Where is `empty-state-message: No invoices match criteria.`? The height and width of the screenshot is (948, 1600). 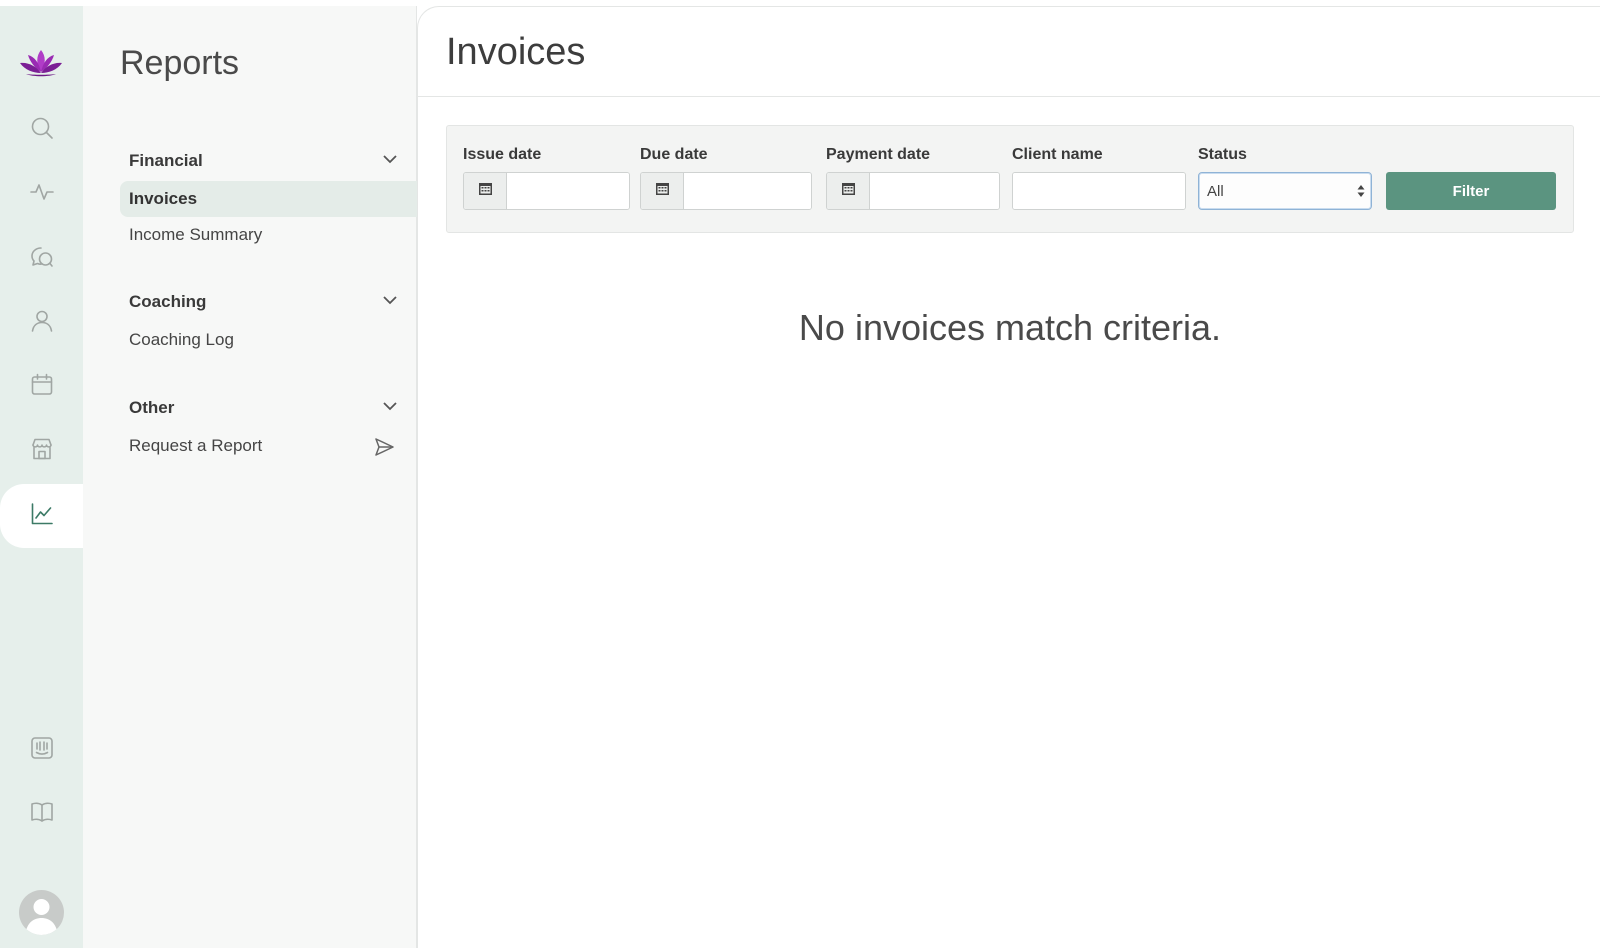
empty-state-message: No invoices match criteria. is located at coordinates (1010, 327).